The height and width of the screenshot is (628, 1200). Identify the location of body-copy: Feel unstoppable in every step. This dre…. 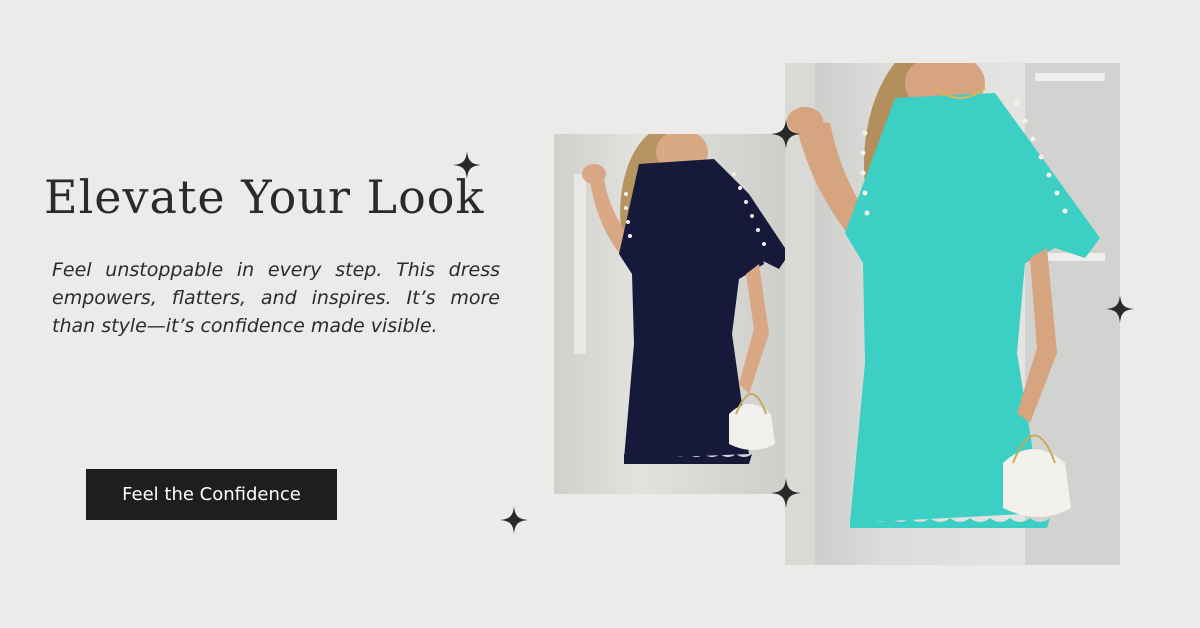
(276, 298).